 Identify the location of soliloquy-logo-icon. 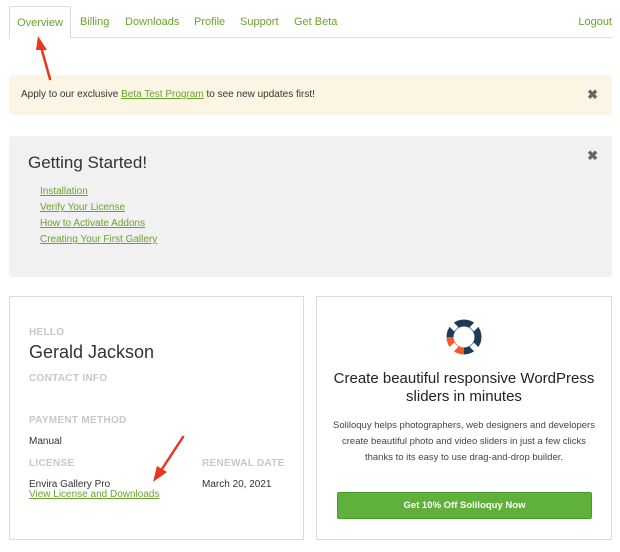
(464, 337).